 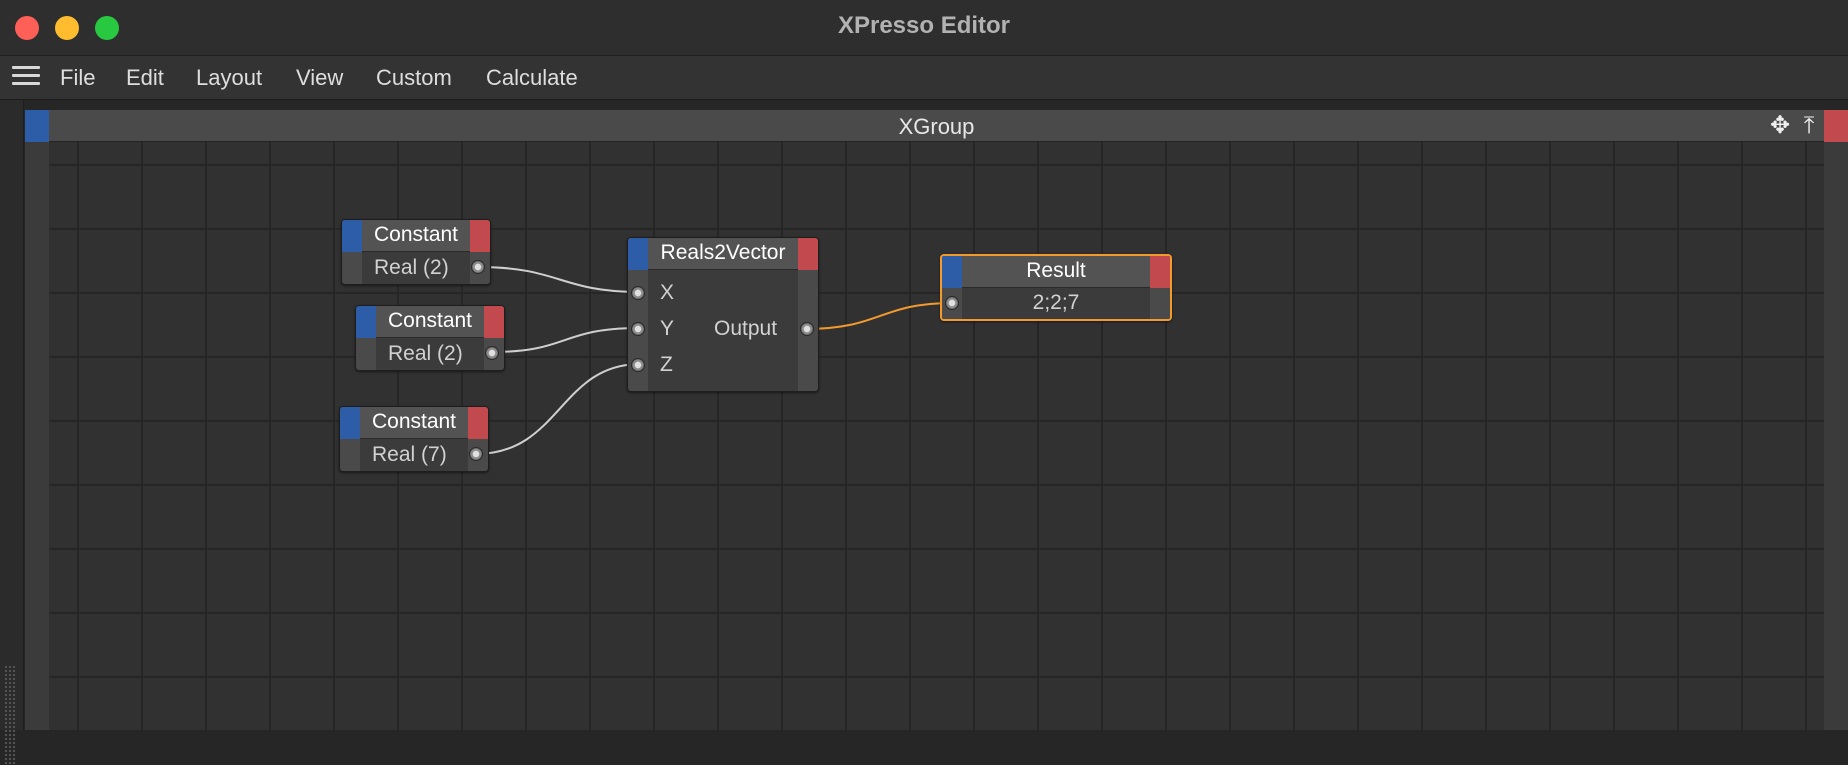 What do you see at coordinates (350, 423) in the screenshot?
I see `constant-node-3-input-bar` at bounding box center [350, 423].